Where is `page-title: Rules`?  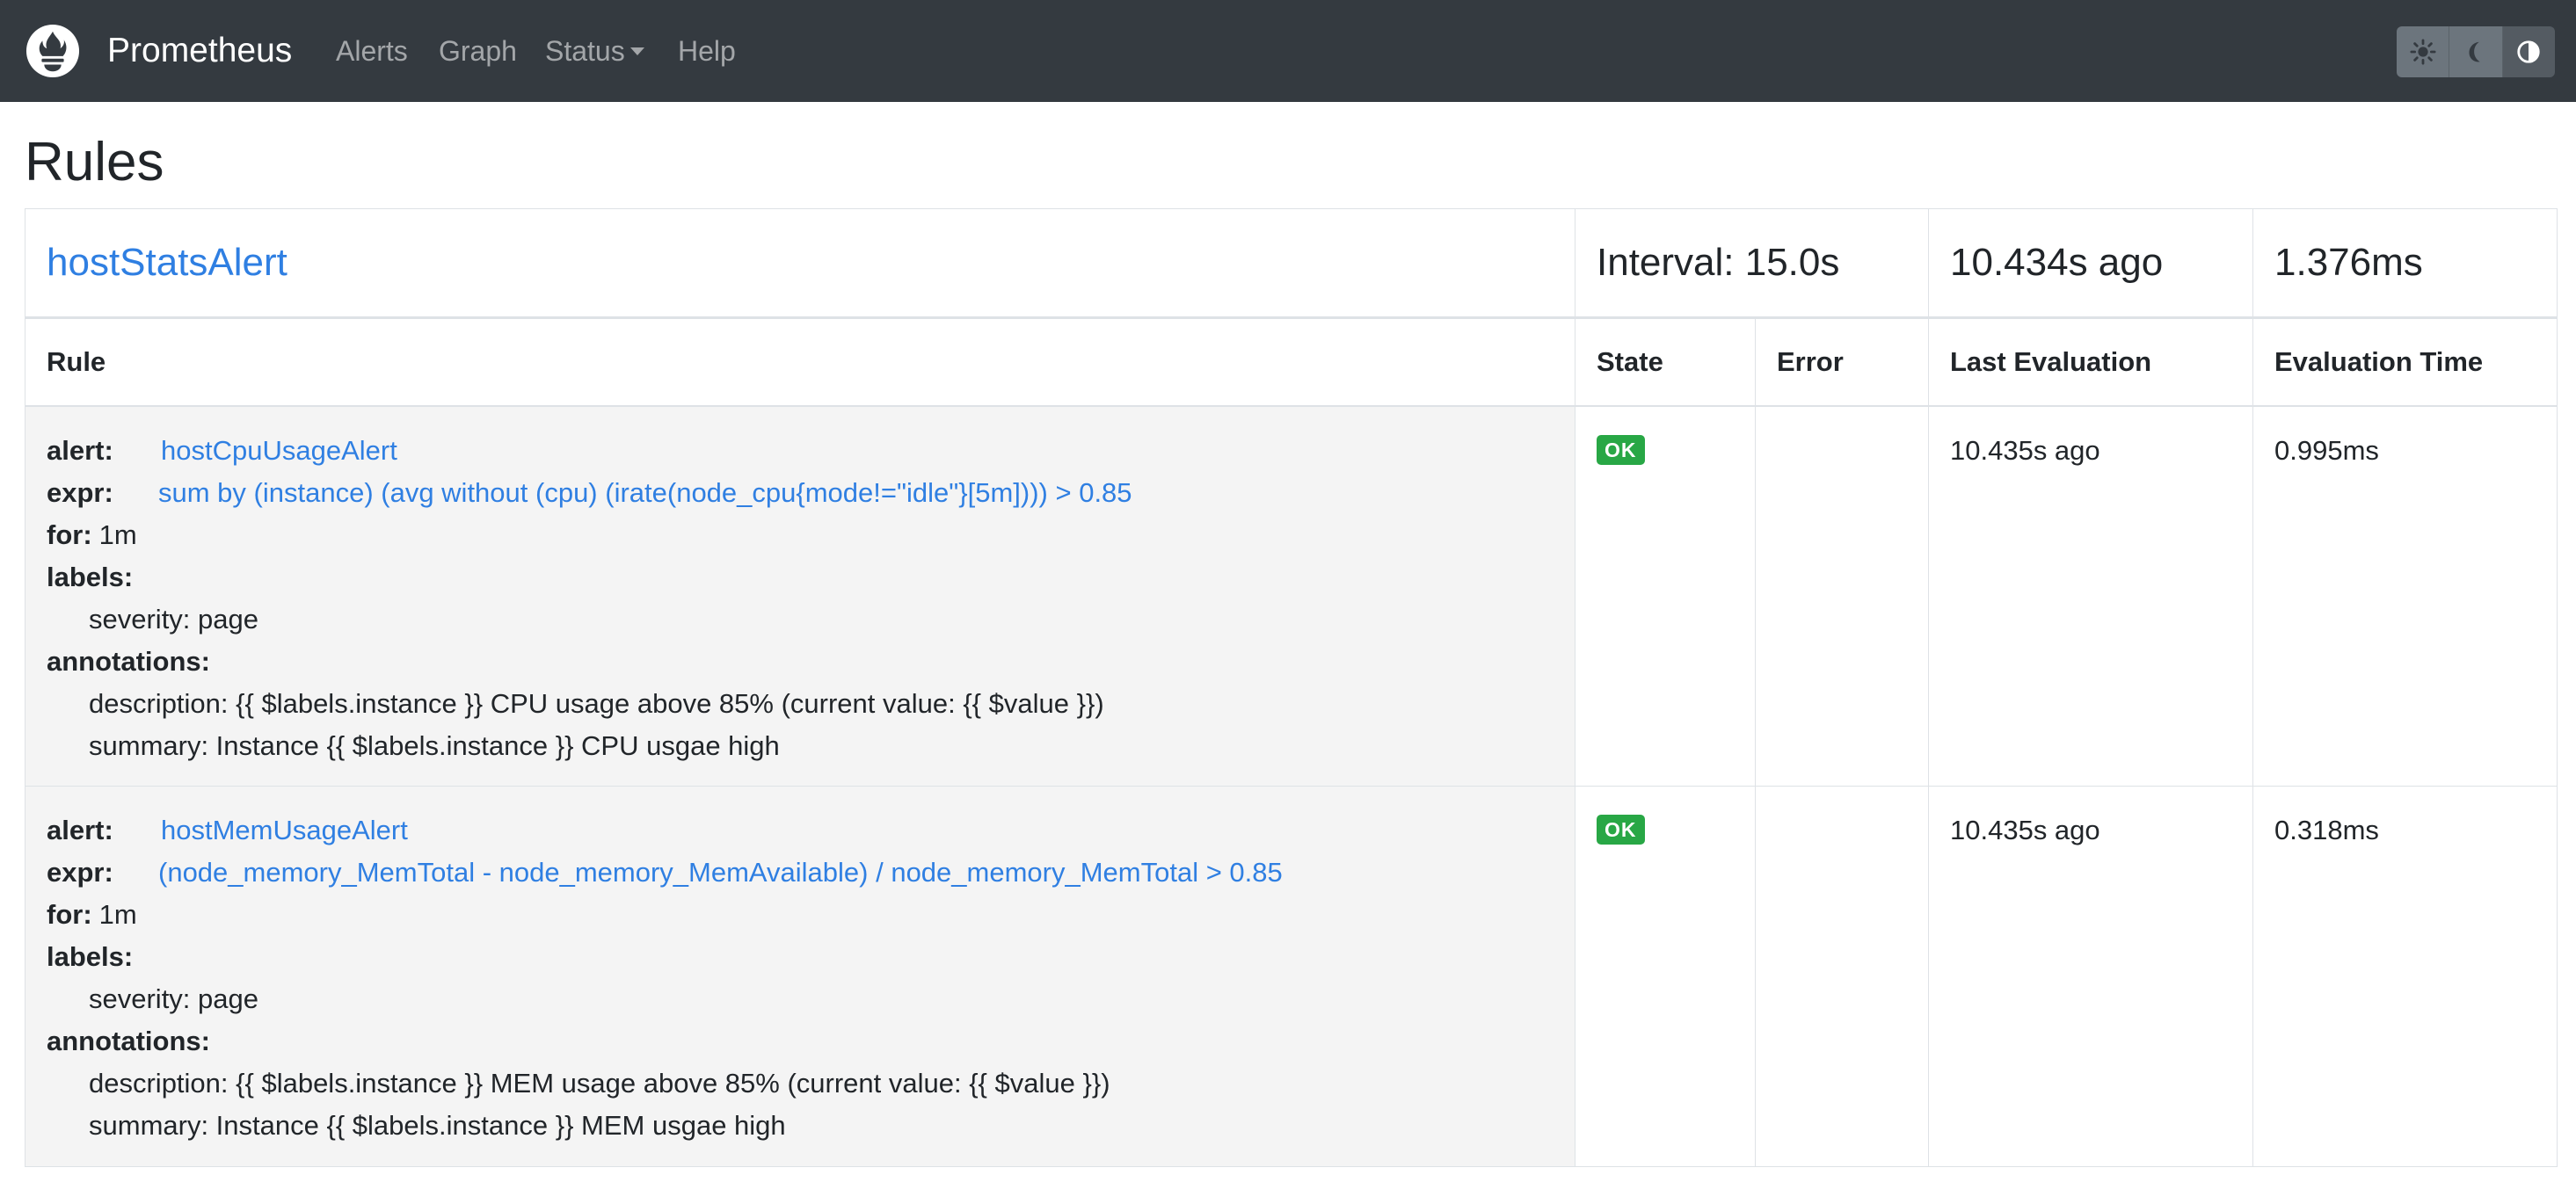 page-title: Rules is located at coordinates (94, 162).